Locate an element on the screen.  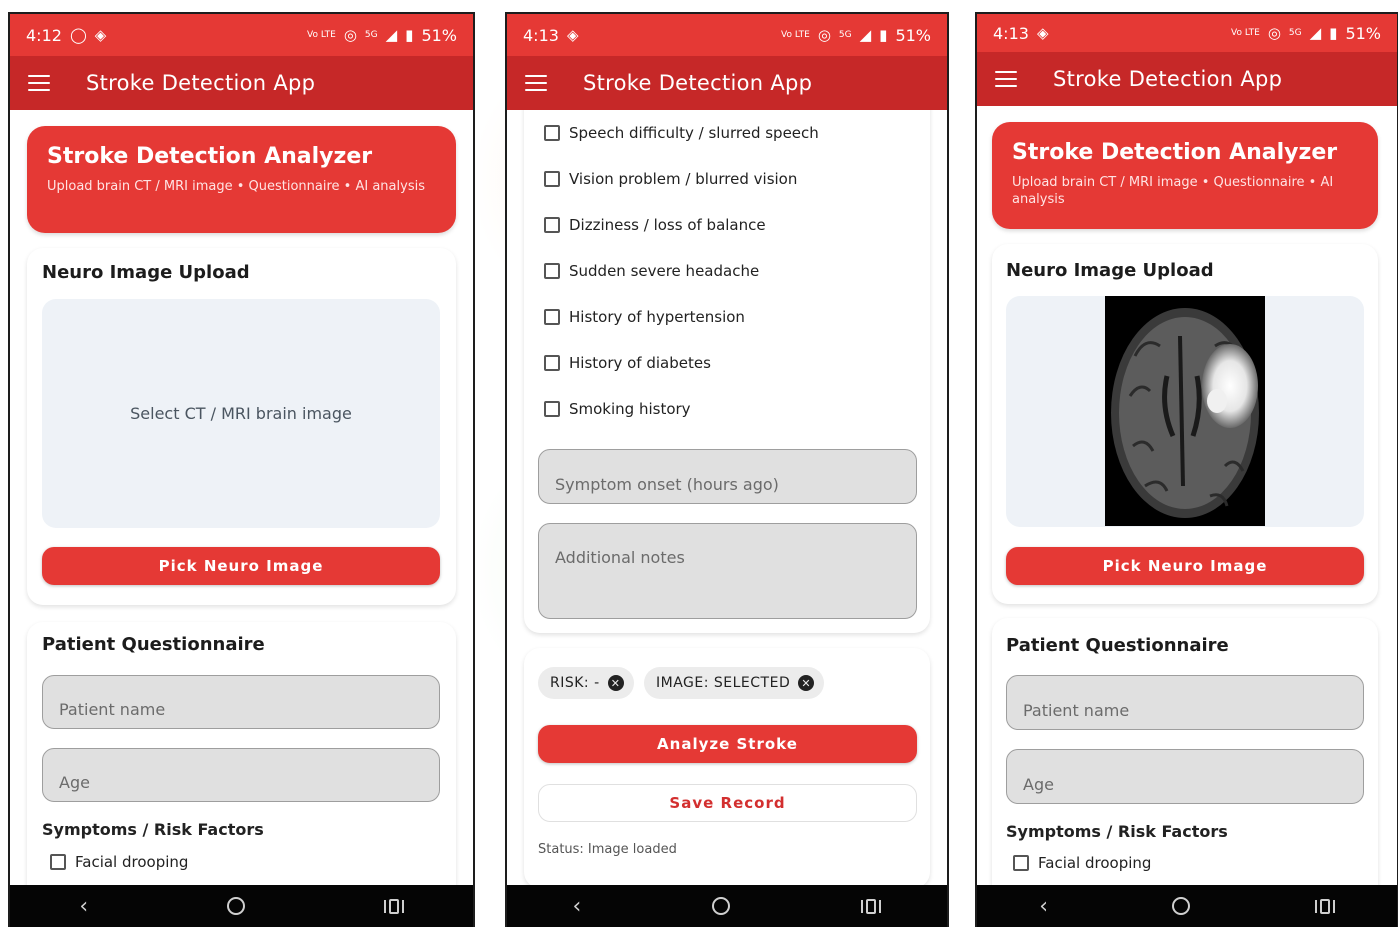
status-text: Status: Image loaded is located at coordinates (607, 849).